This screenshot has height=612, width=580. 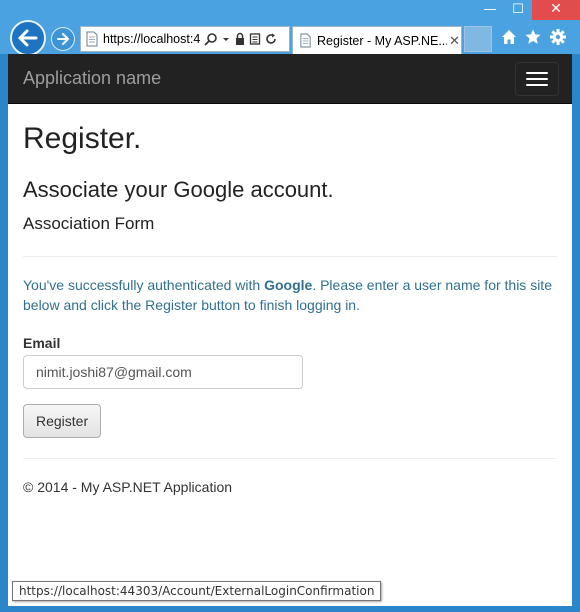 I want to click on navbar: Application name, so click(x=290, y=79).